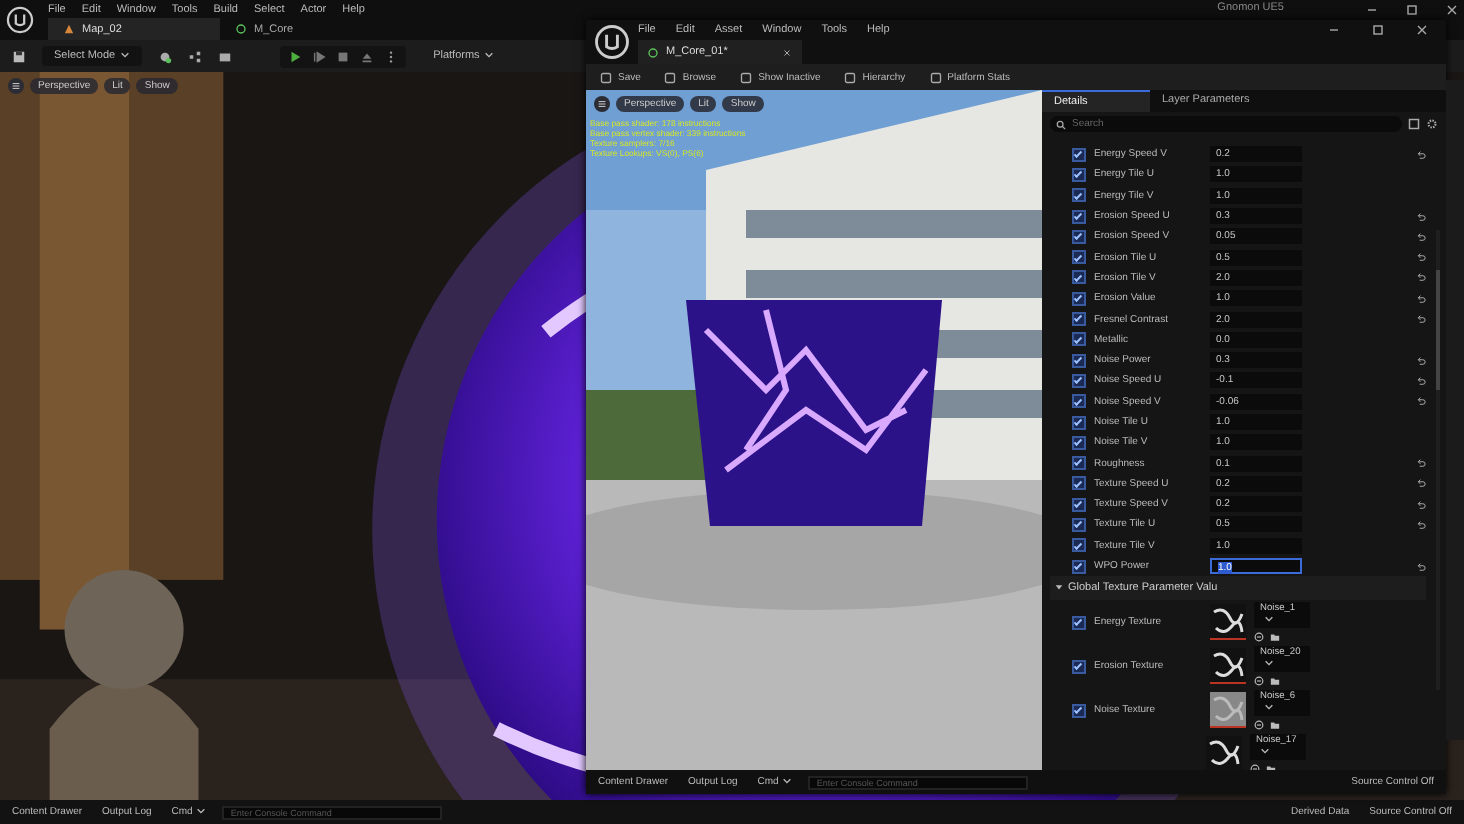 This screenshot has height=824, width=1464. What do you see at coordinates (224, 56) in the screenshot?
I see `cinematics-icon` at bounding box center [224, 56].